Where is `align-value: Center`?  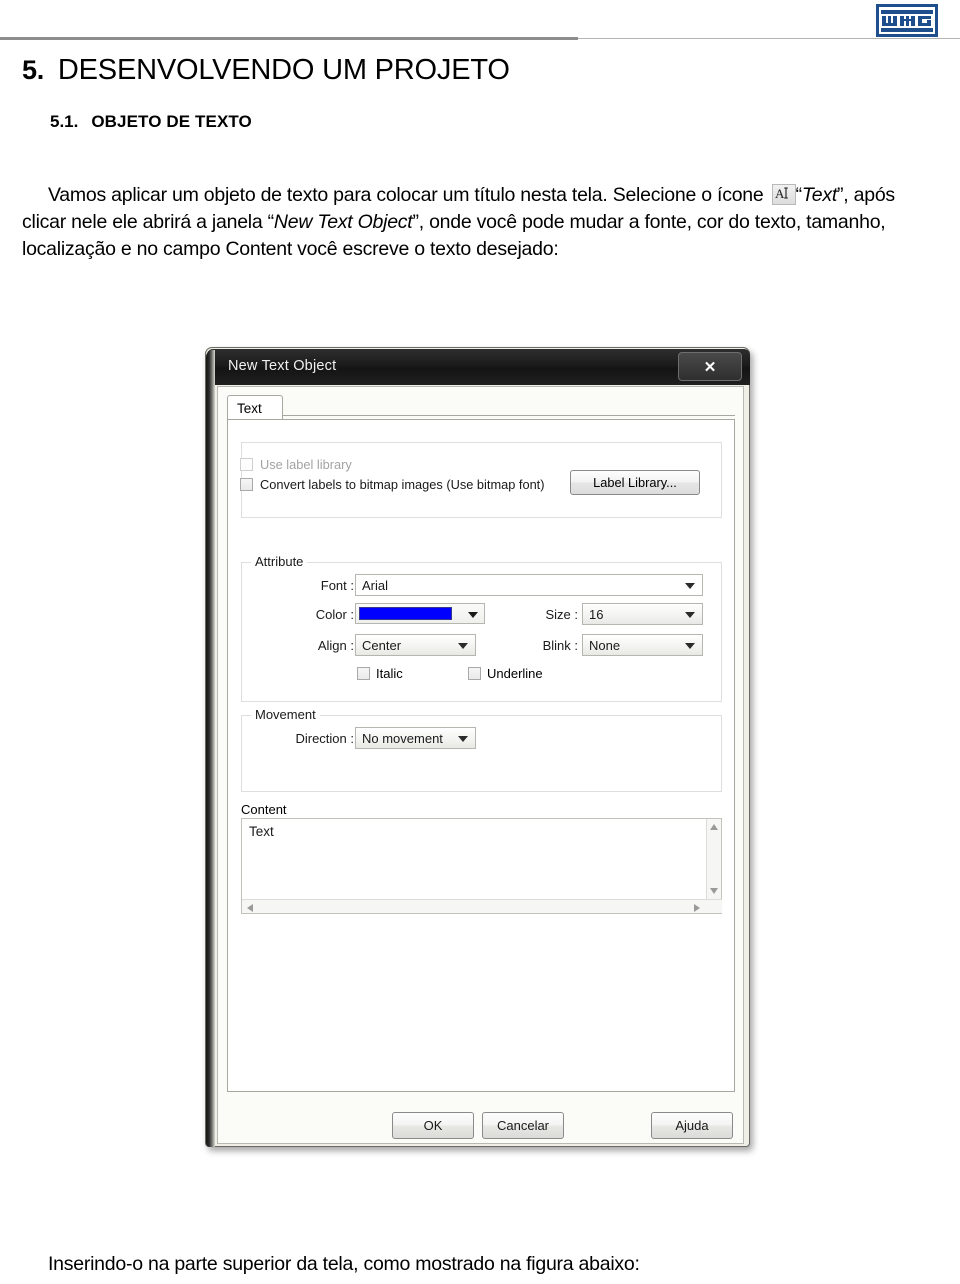 align-value: Center is located at coordinates (382, 645).